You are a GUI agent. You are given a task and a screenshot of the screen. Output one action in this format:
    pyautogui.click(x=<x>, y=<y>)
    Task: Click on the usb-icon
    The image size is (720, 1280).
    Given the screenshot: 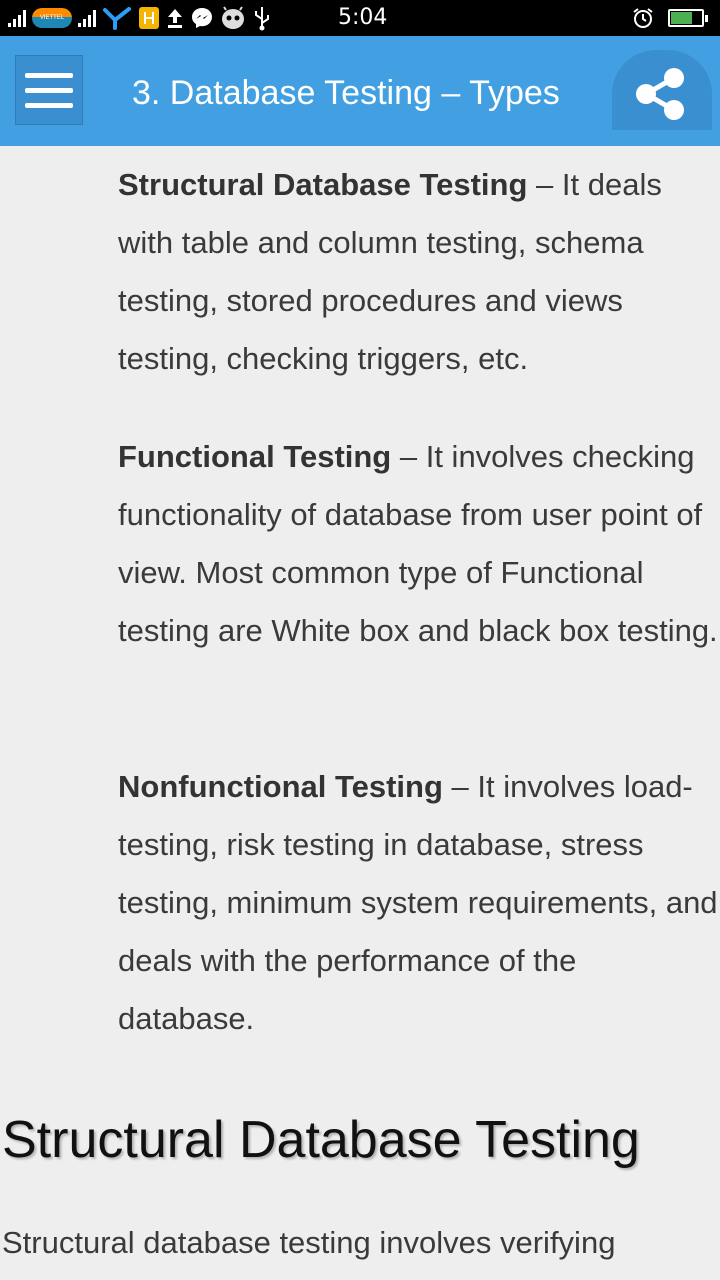 What is the action you would take?
    pyautogui.click(x=262, y=19)
    